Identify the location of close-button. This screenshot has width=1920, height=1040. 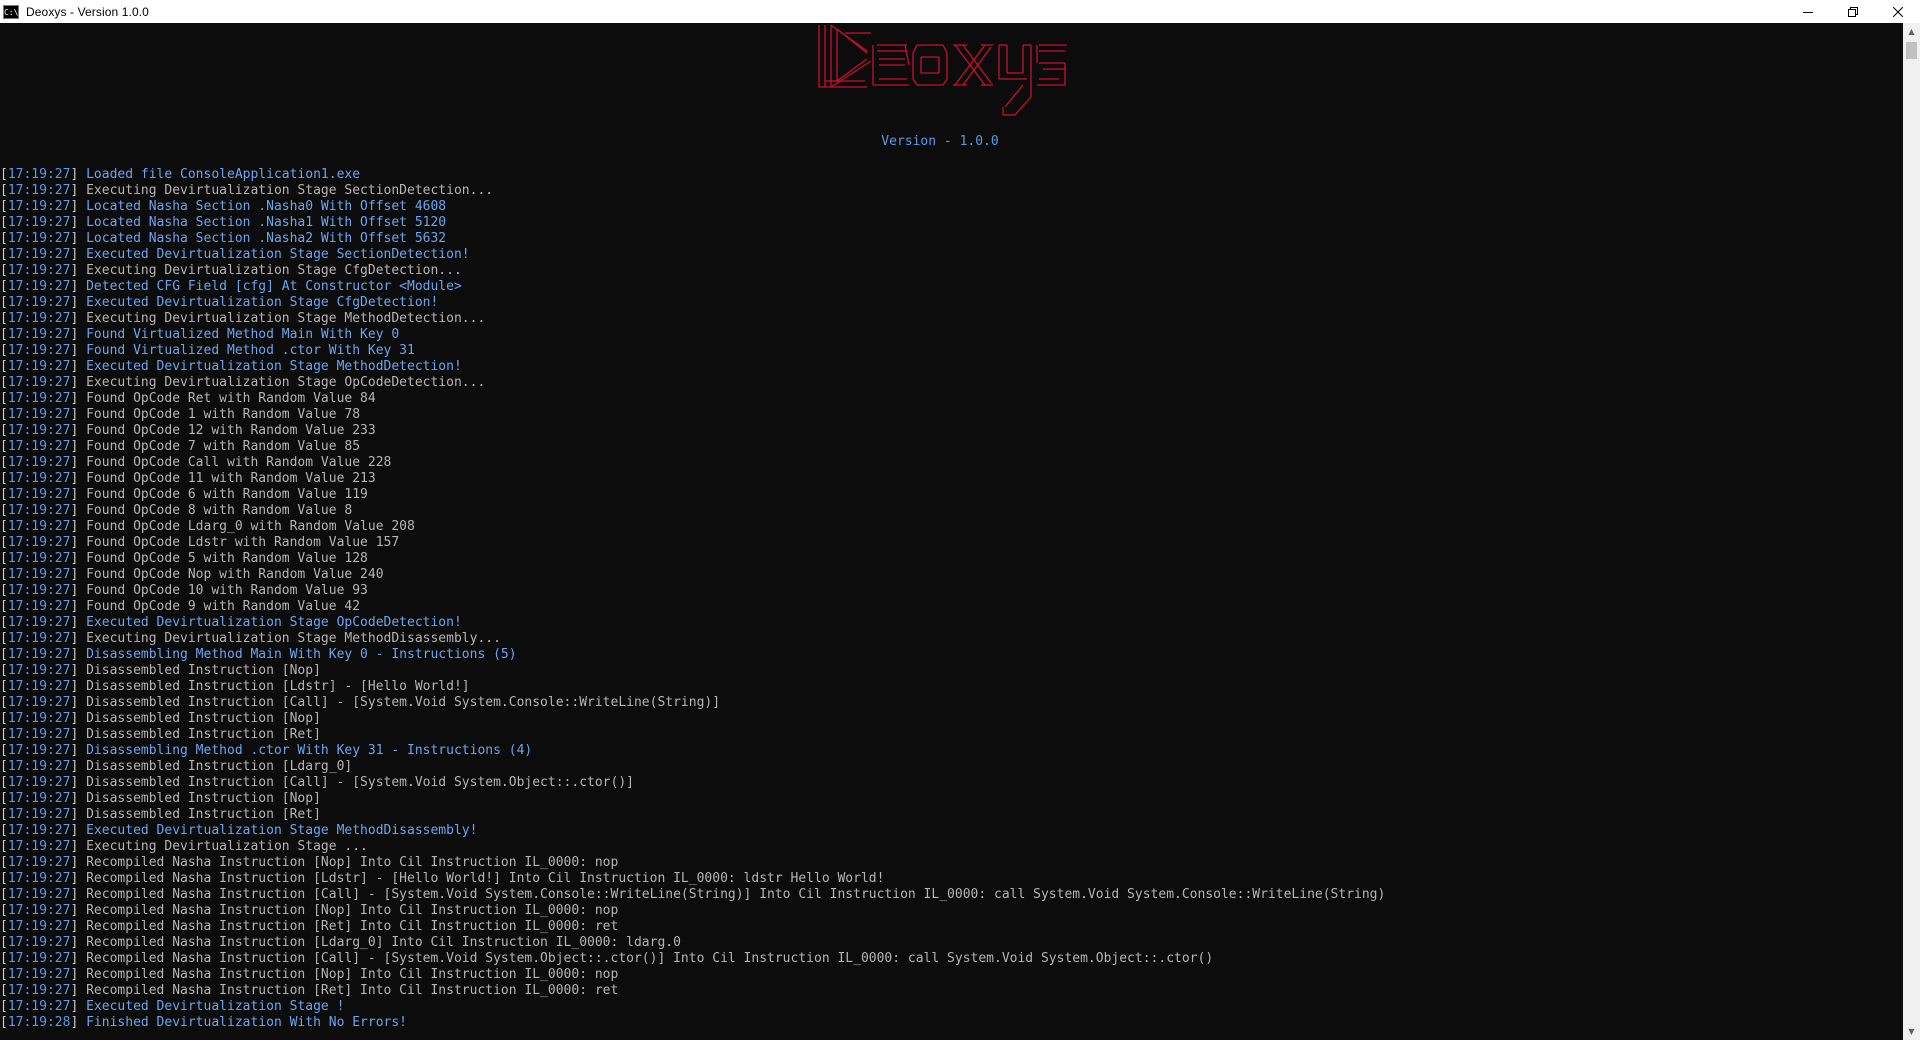
(1897, 11).